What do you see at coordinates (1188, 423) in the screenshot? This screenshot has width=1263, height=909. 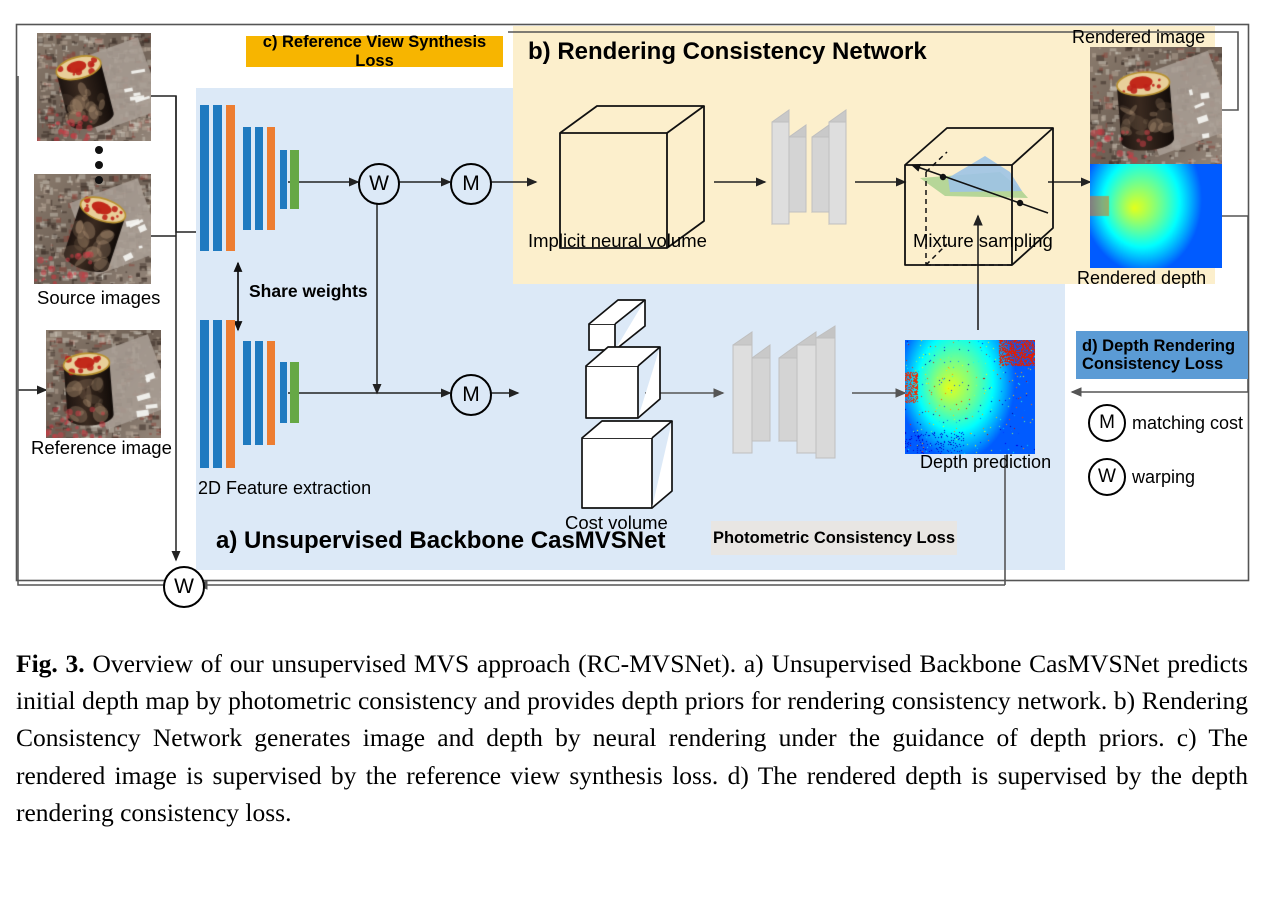 I see `legend-label-matching-cost: matching cost` at bounding box center [1188, 423].